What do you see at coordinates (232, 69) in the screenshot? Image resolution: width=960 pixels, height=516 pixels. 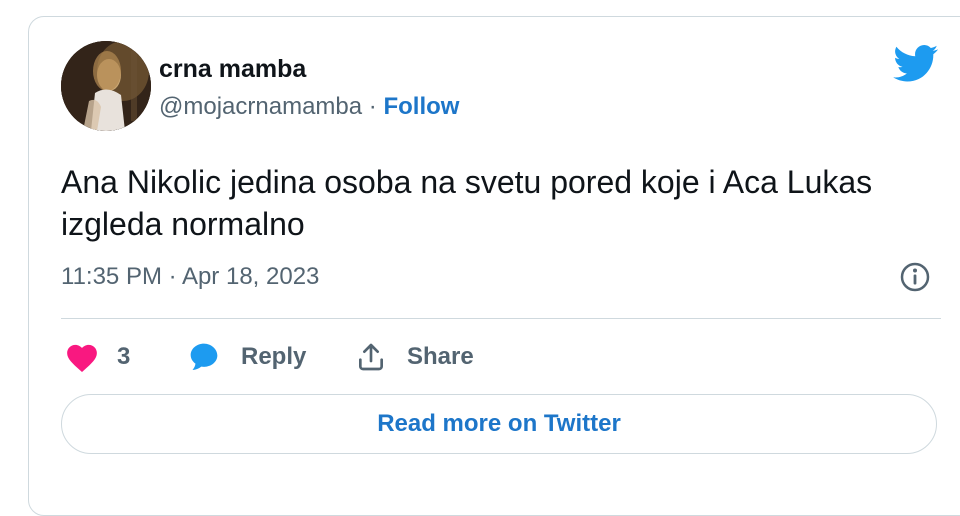 I see `author-display-name: crna mamba` at bounding box center [232, 69].